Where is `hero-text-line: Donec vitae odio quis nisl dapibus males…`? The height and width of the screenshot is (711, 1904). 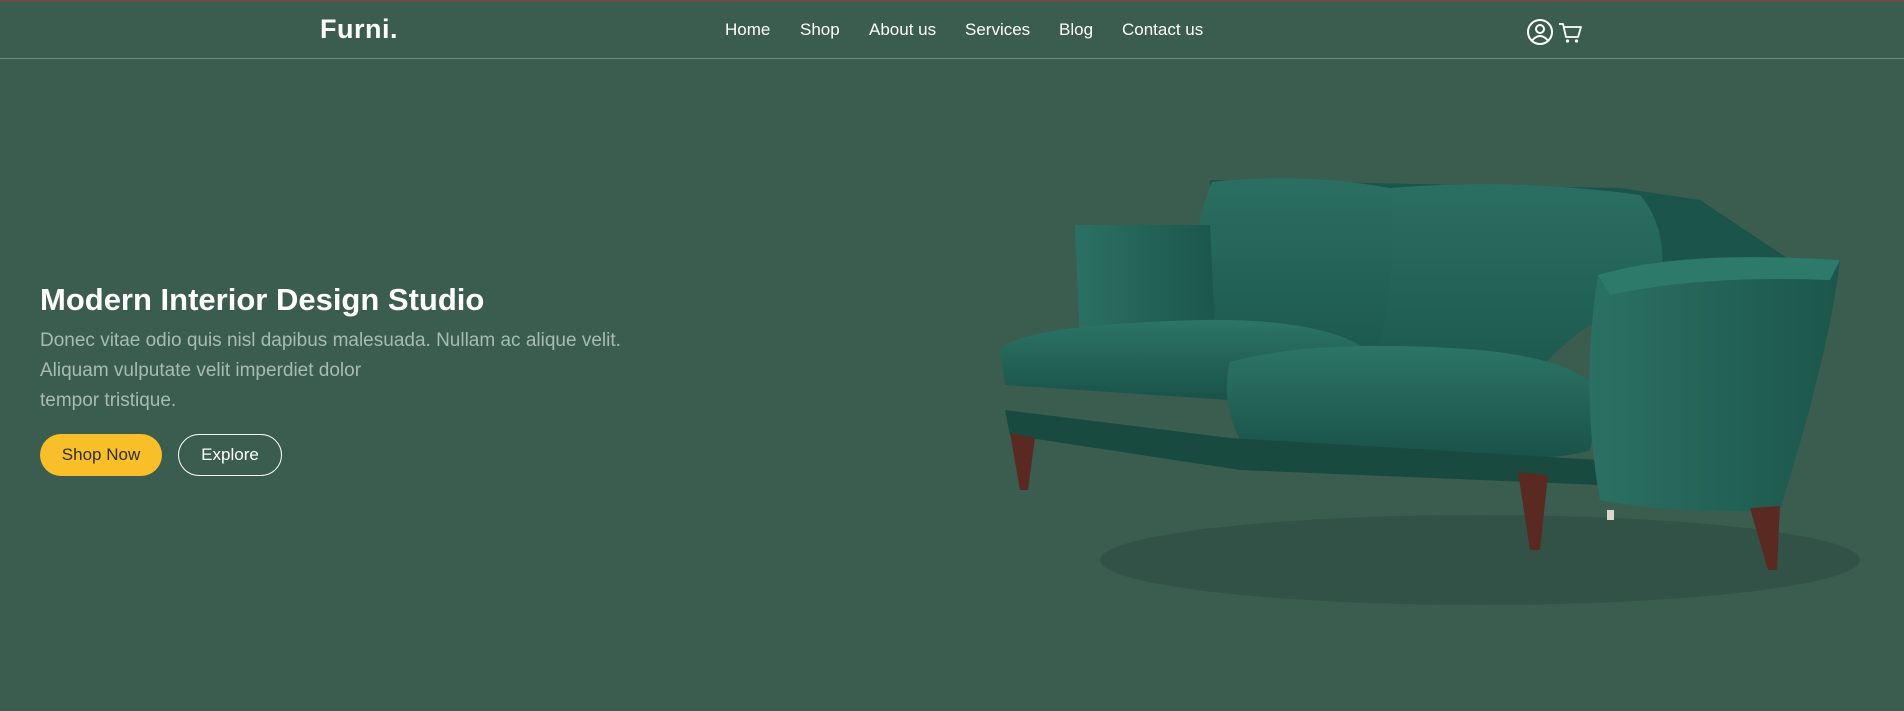
hero-text-line: Donec vitae odio quis nisl dapibus males… is located at coordinates (330, 340).